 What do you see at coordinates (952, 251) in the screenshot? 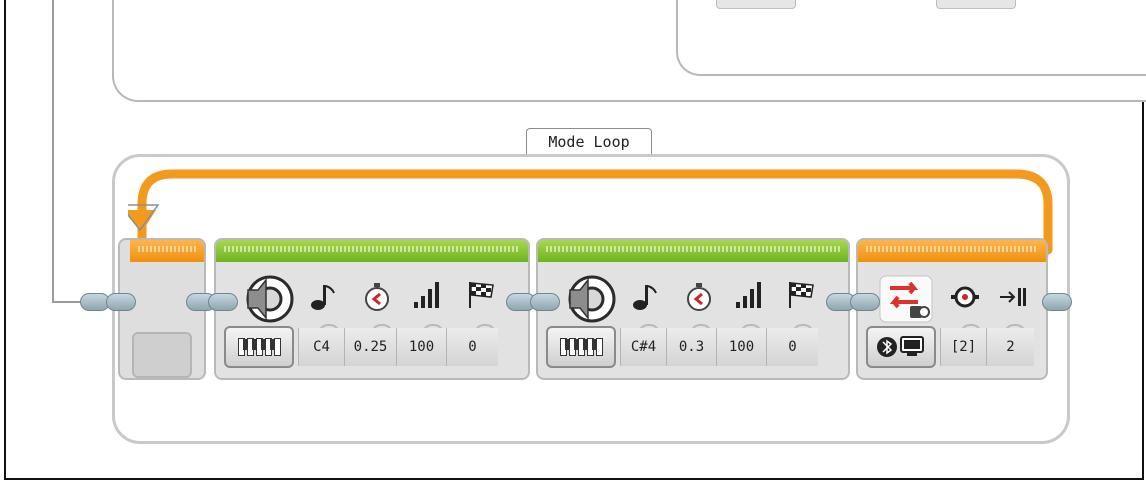
I see `messaging-block-header` at bounding box center [952, 251].